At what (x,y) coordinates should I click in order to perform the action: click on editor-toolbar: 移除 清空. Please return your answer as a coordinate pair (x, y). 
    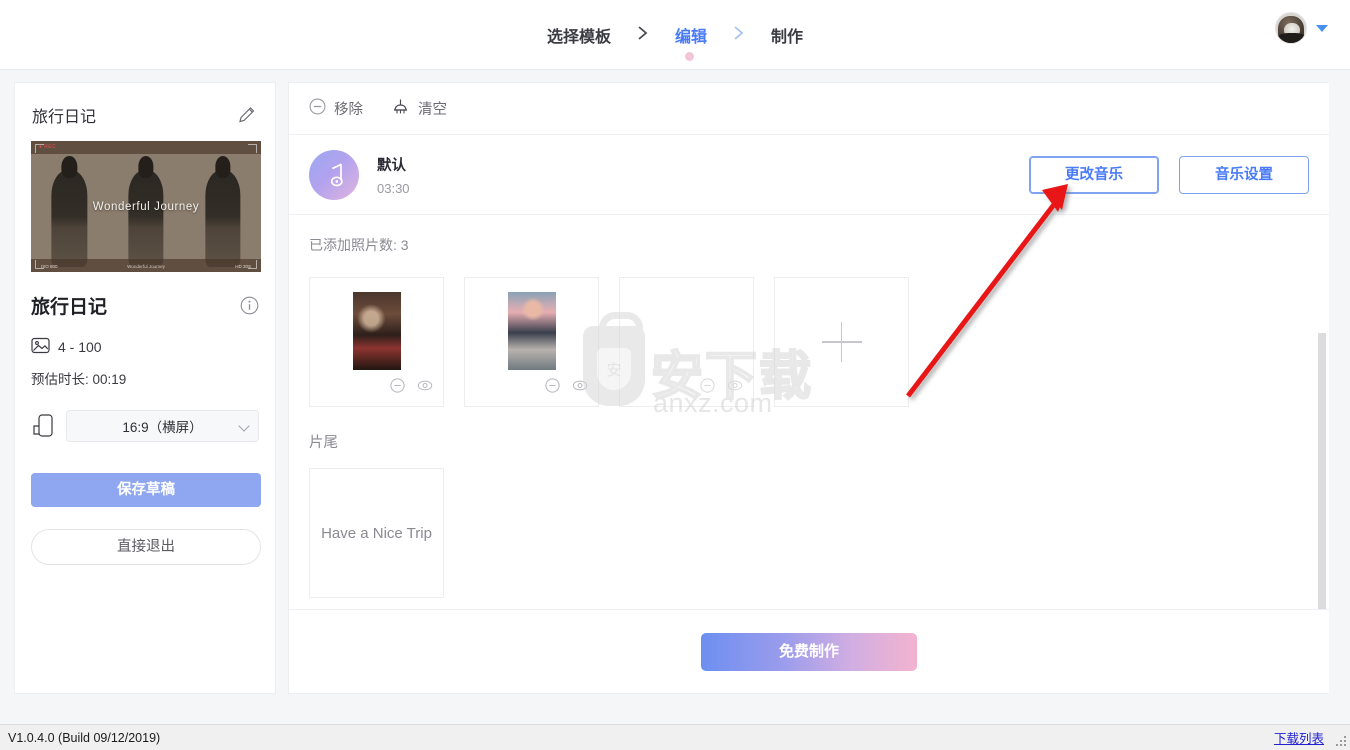
    Looking at the image, I should click on (809, 109).